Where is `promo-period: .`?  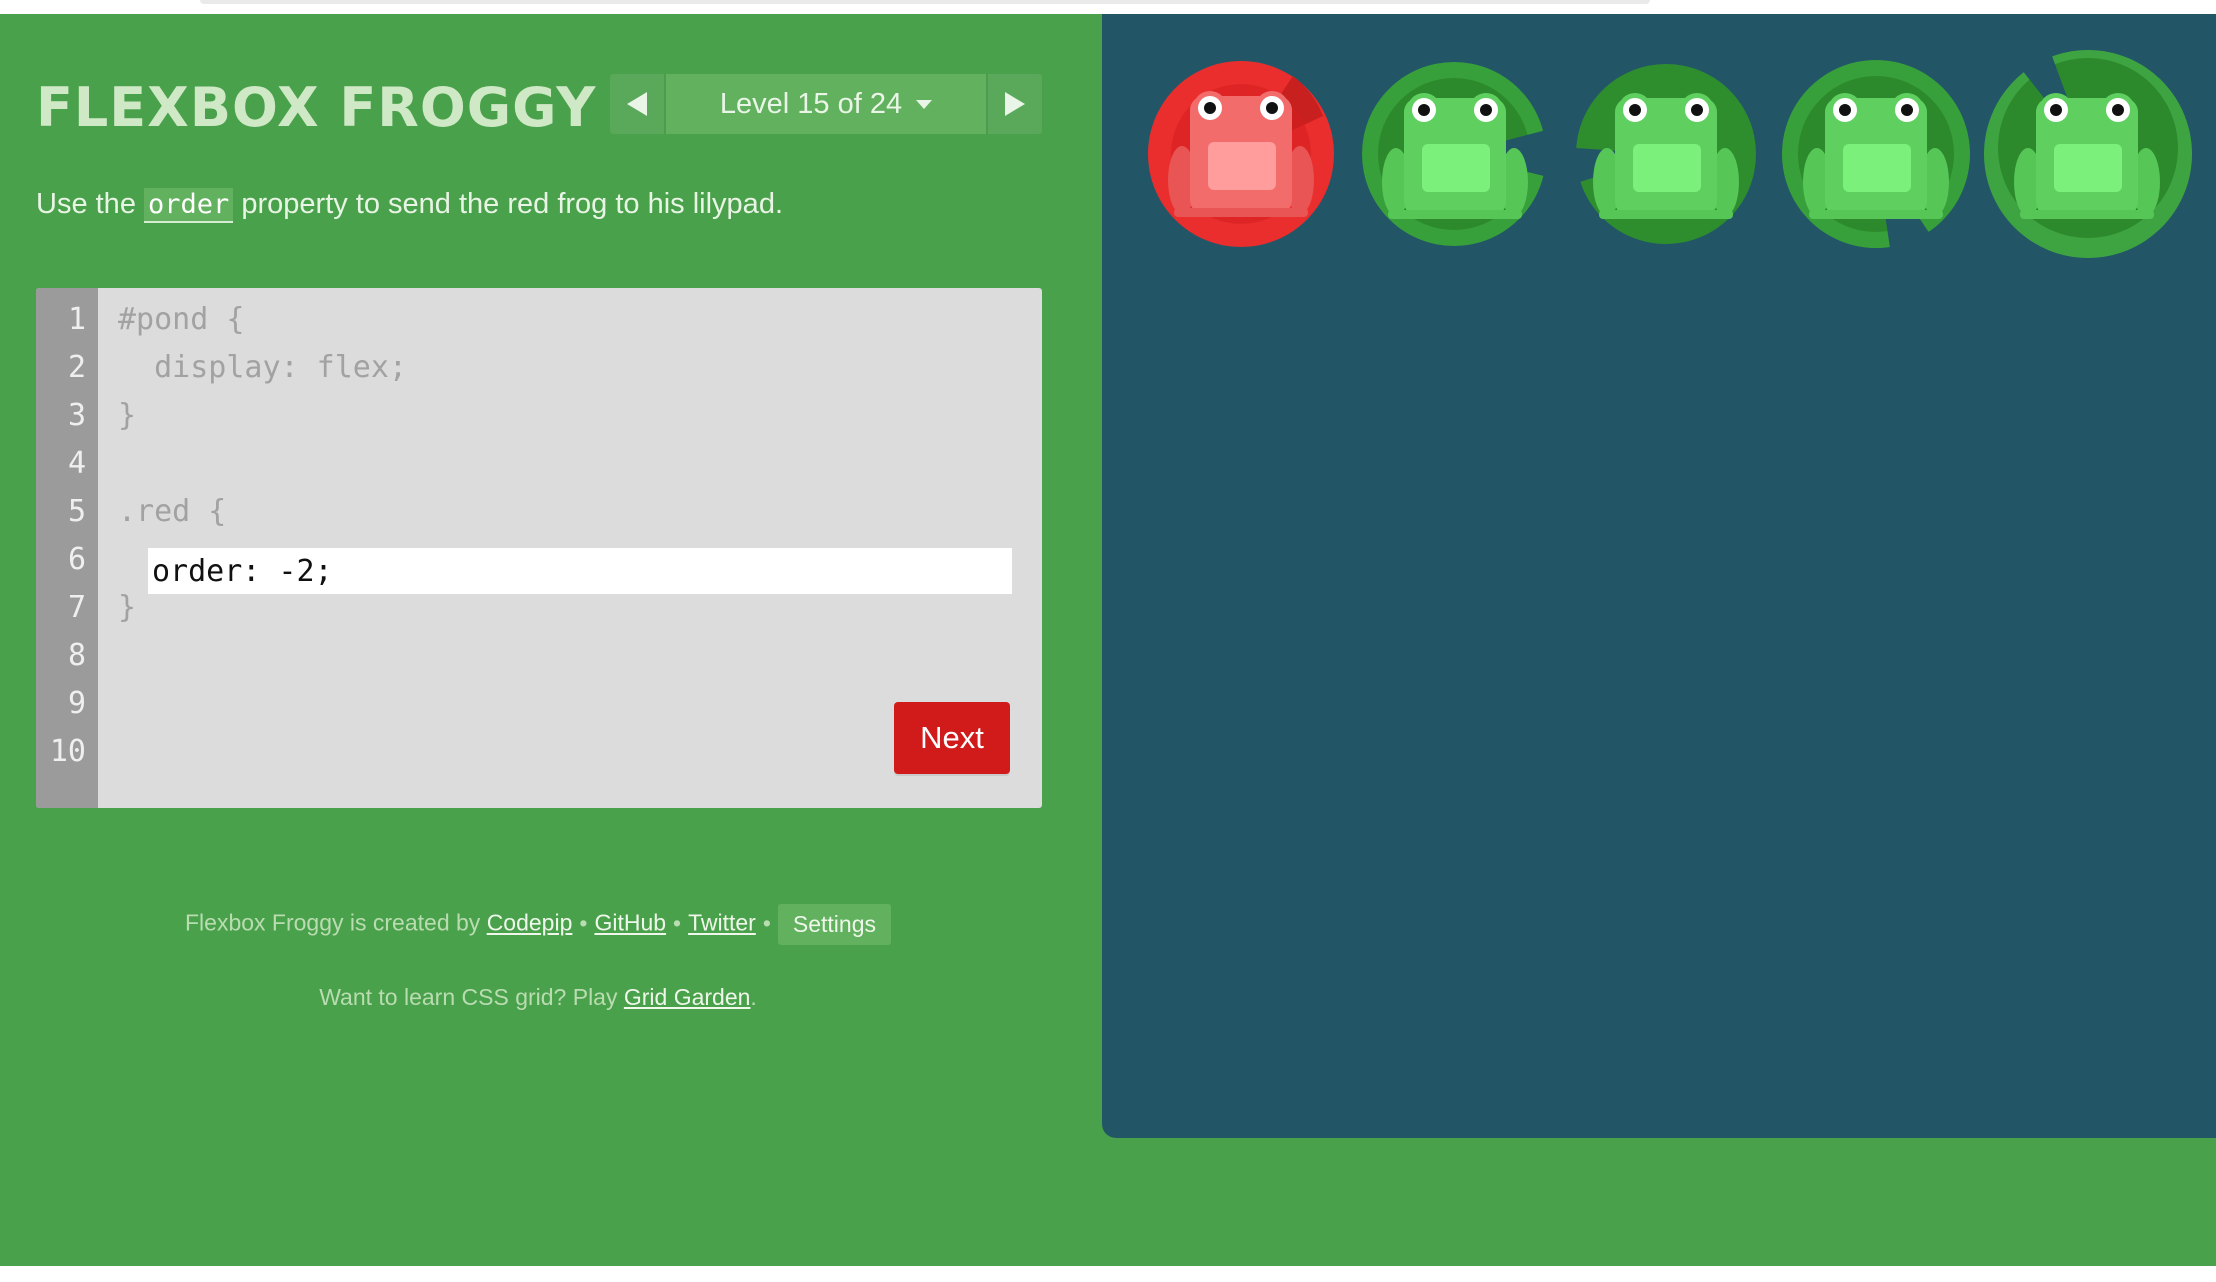 promo-period: . is located at coordinates (753, 997).